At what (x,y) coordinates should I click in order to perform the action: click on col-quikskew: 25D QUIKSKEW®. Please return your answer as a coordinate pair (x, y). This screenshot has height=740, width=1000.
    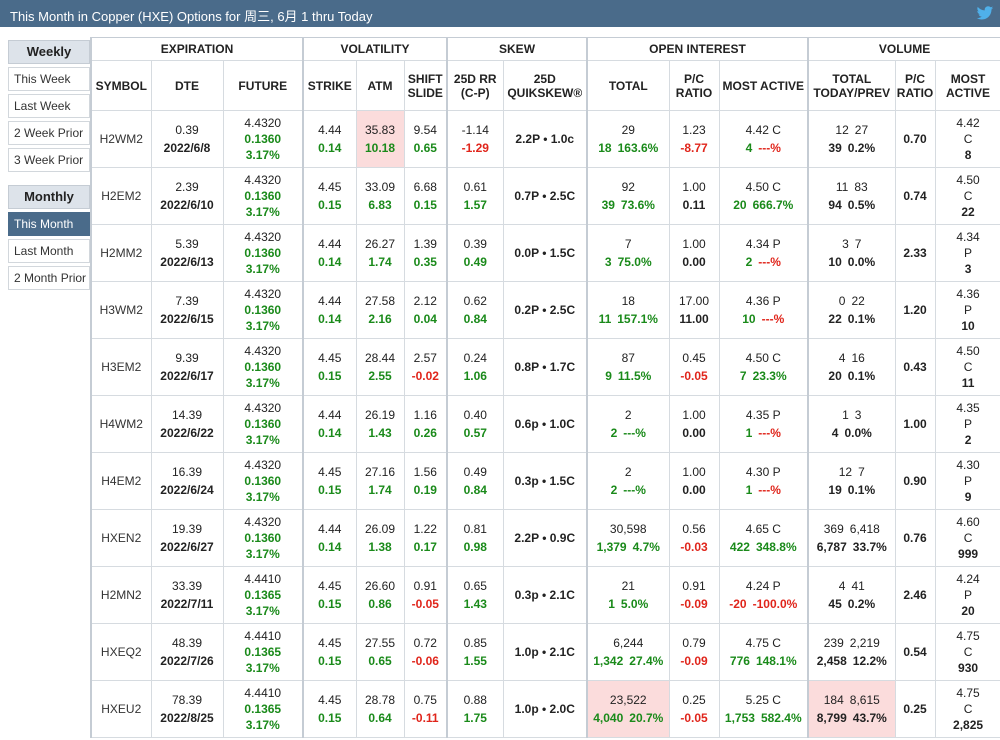
    Looking at the image, I should click on (545, 85).